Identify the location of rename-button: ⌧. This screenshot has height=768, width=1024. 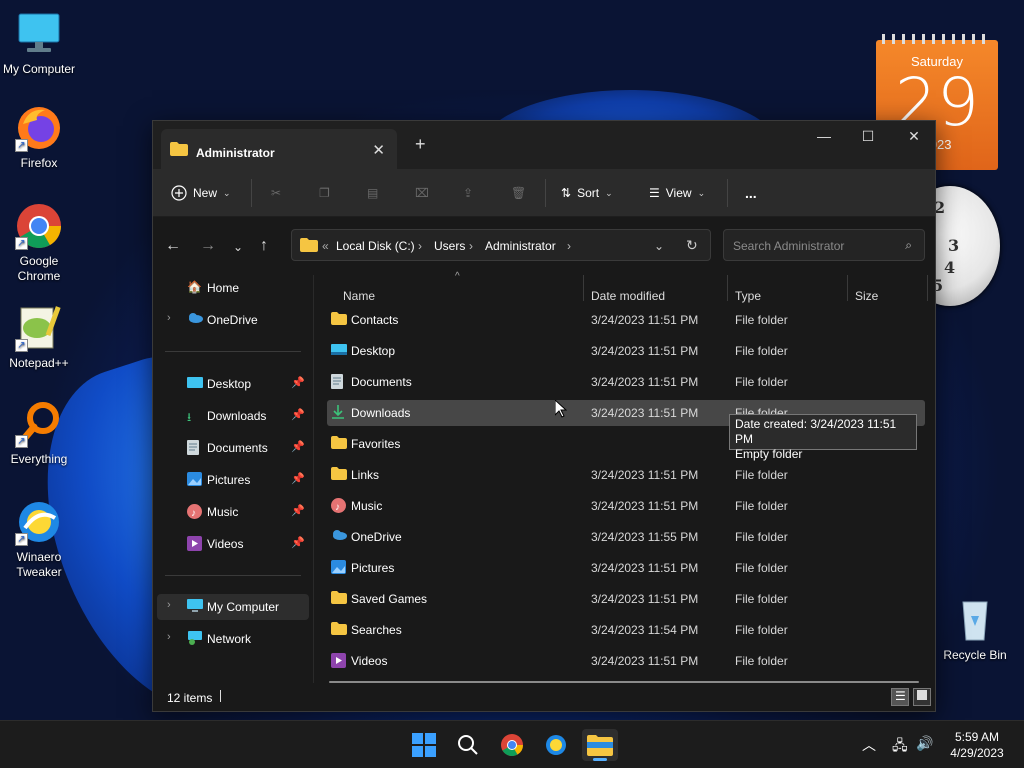
(422, 193).